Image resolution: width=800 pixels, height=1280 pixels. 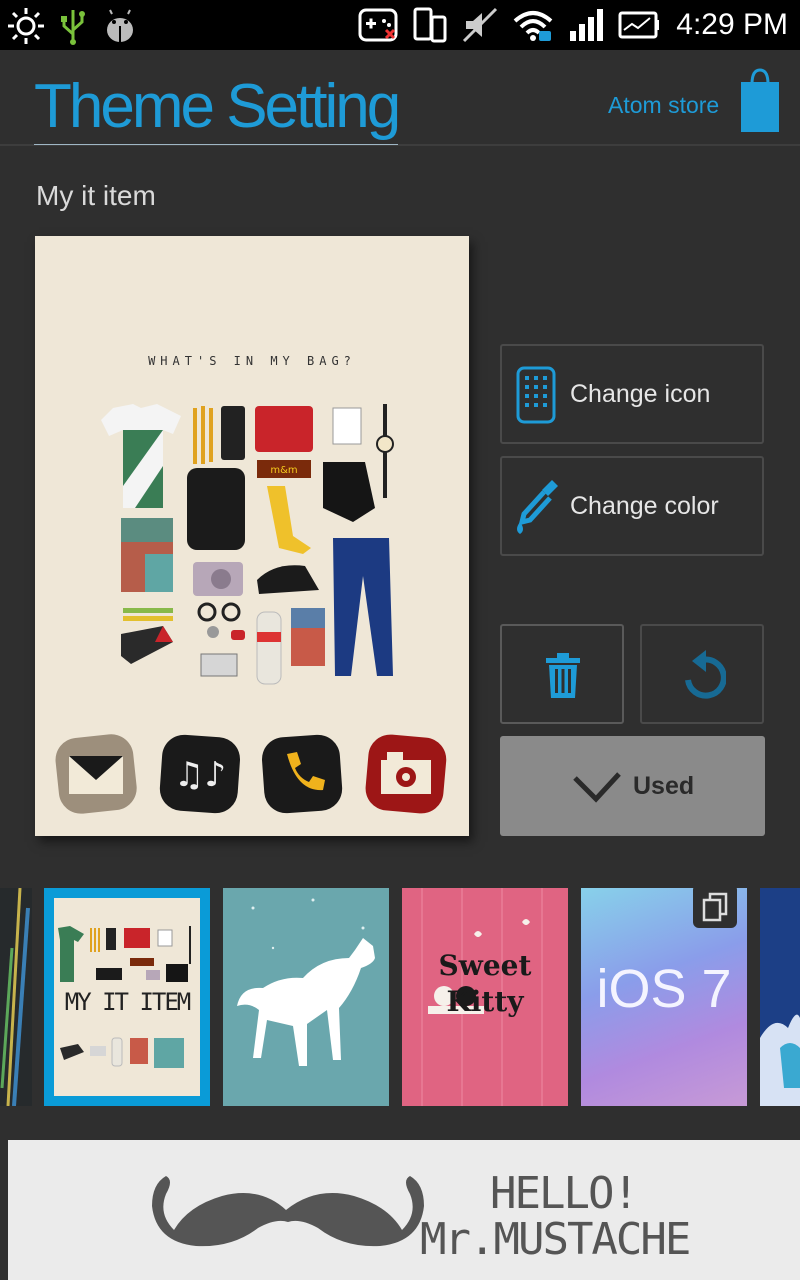 I want to click on brightness-icon, so click(x=26, y=26).